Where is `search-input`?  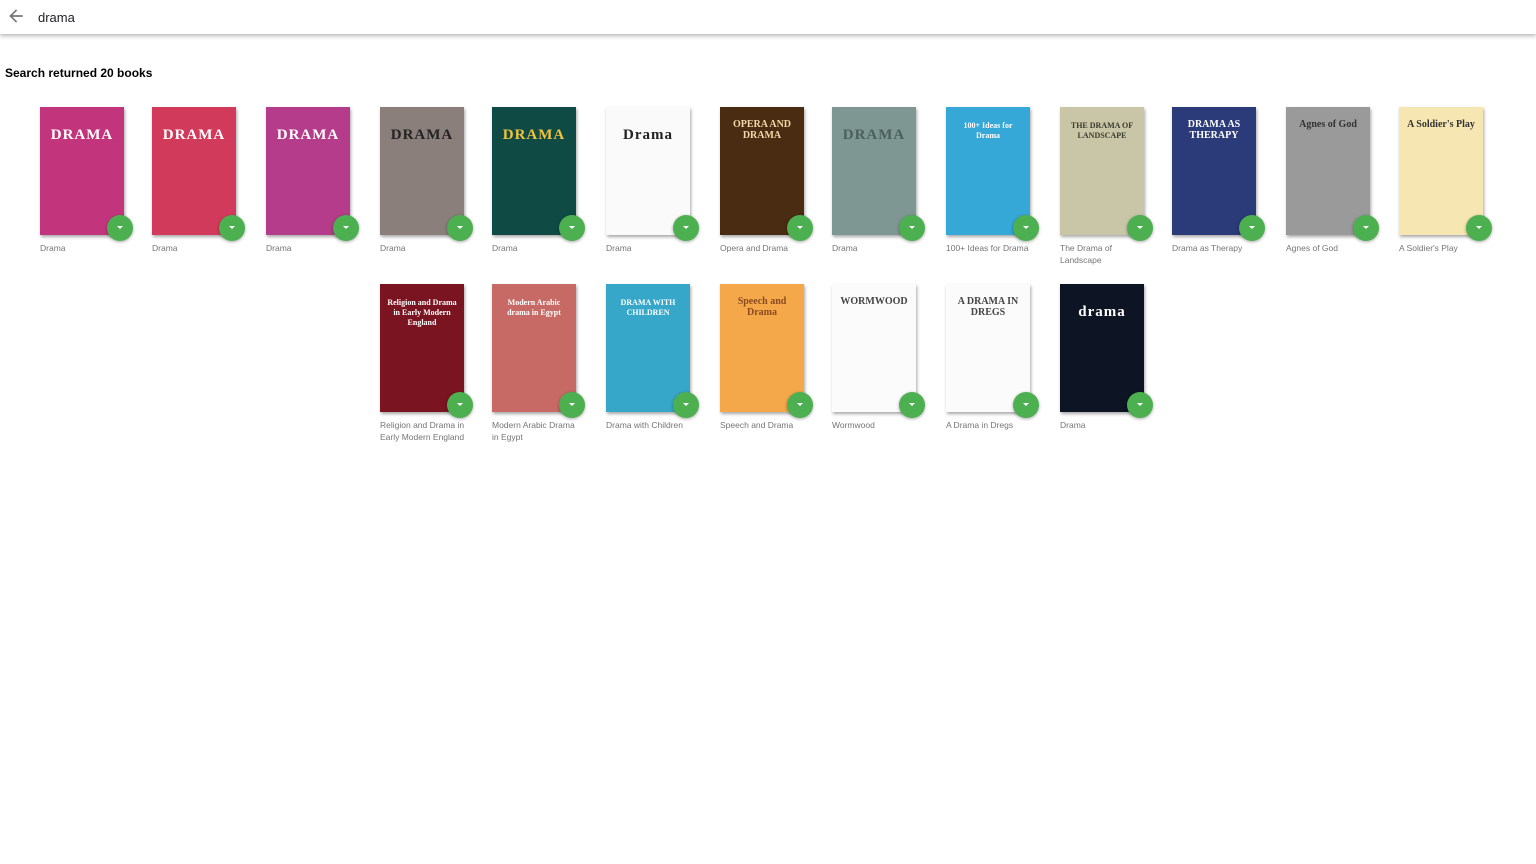
search-input is located at coordinates (338, 17).